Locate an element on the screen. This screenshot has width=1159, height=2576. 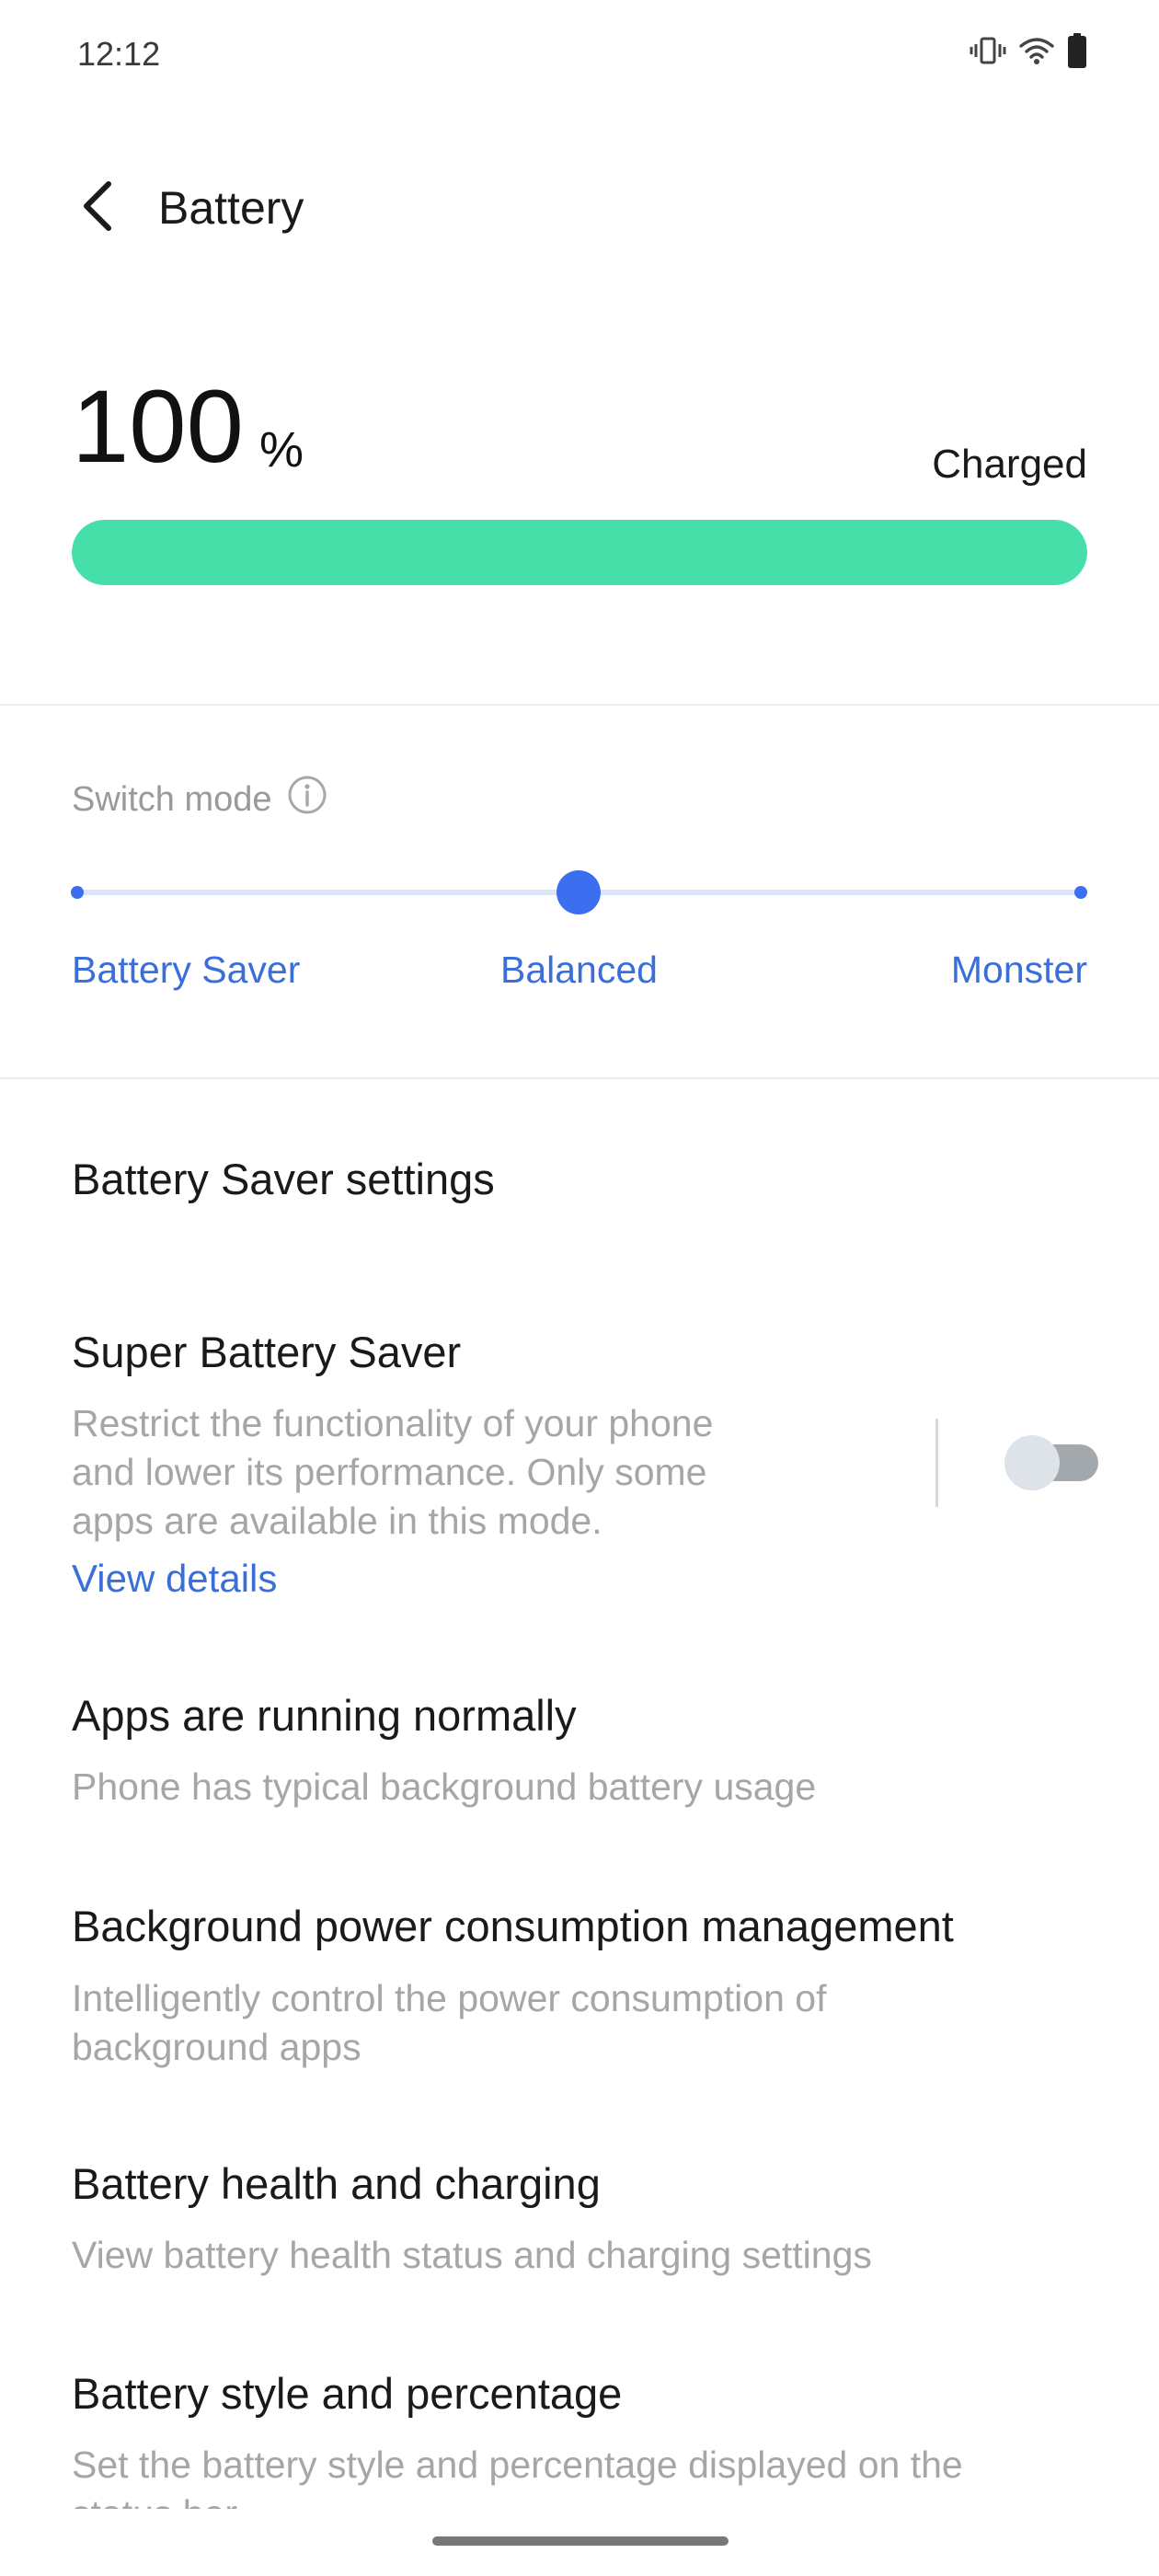
super-battery-saver-toggle is located at coordinates (1051, 1462).